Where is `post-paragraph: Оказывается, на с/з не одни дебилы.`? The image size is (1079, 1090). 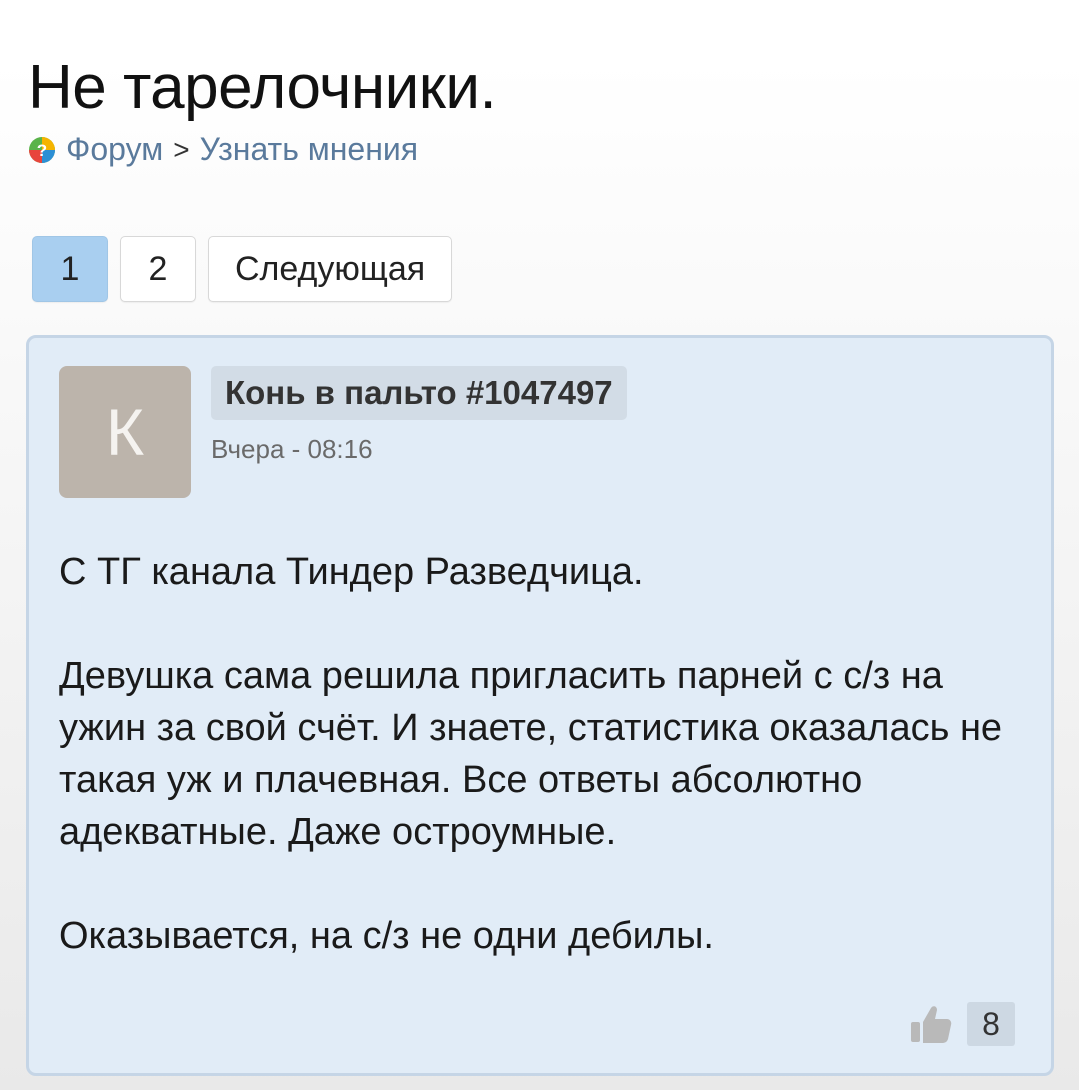 post-paragraph: Оказывается, на с/з не одни дебилы. is located at coordinates (386, 936).